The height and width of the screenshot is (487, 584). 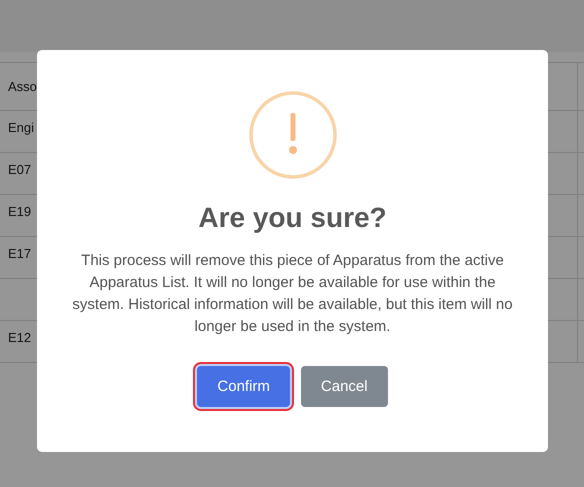 I want to click on warning-icon, so click(x=293, y=135).